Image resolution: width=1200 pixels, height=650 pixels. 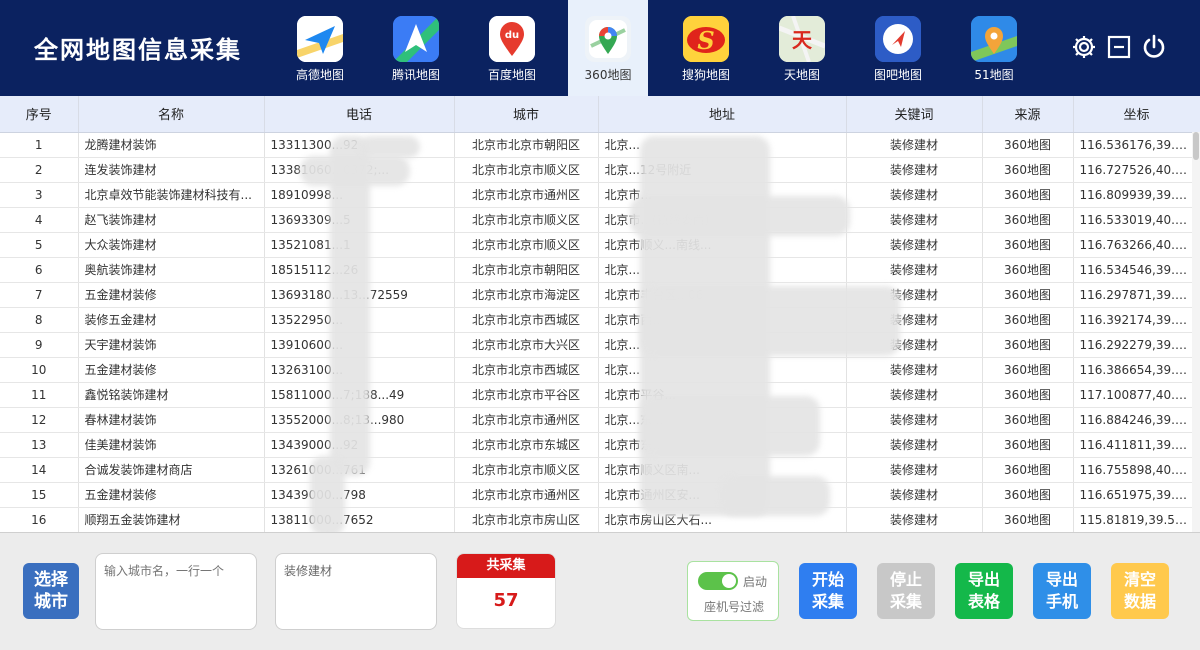 I want to click on stop-collect-button: 停止 采集, so click(x=906, y=591).